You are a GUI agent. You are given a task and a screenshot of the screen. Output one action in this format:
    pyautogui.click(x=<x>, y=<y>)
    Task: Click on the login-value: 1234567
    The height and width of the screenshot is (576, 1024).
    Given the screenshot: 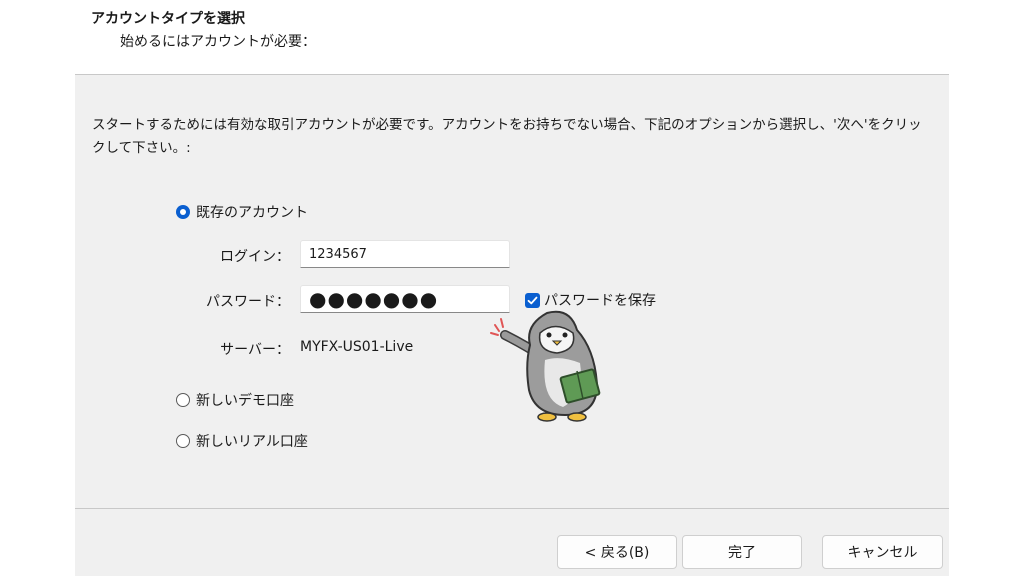 What is the action you would take?
    pyautogui.click(x=338, y=254)
    